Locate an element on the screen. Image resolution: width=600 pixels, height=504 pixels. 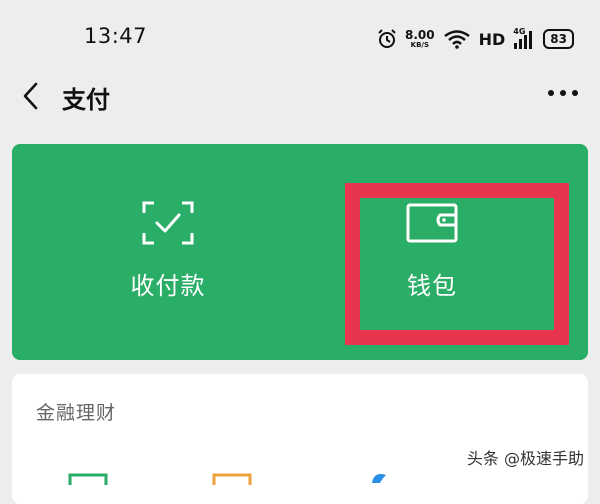
collect-payment-label: 收付款 is located at coordinates (168, 286).